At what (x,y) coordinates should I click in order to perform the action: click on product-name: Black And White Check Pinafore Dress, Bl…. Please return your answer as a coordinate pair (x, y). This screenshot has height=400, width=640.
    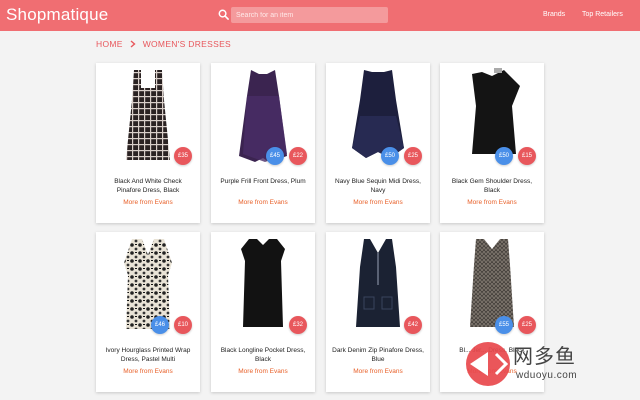
    Looking at the image, I should click on (148, 186).